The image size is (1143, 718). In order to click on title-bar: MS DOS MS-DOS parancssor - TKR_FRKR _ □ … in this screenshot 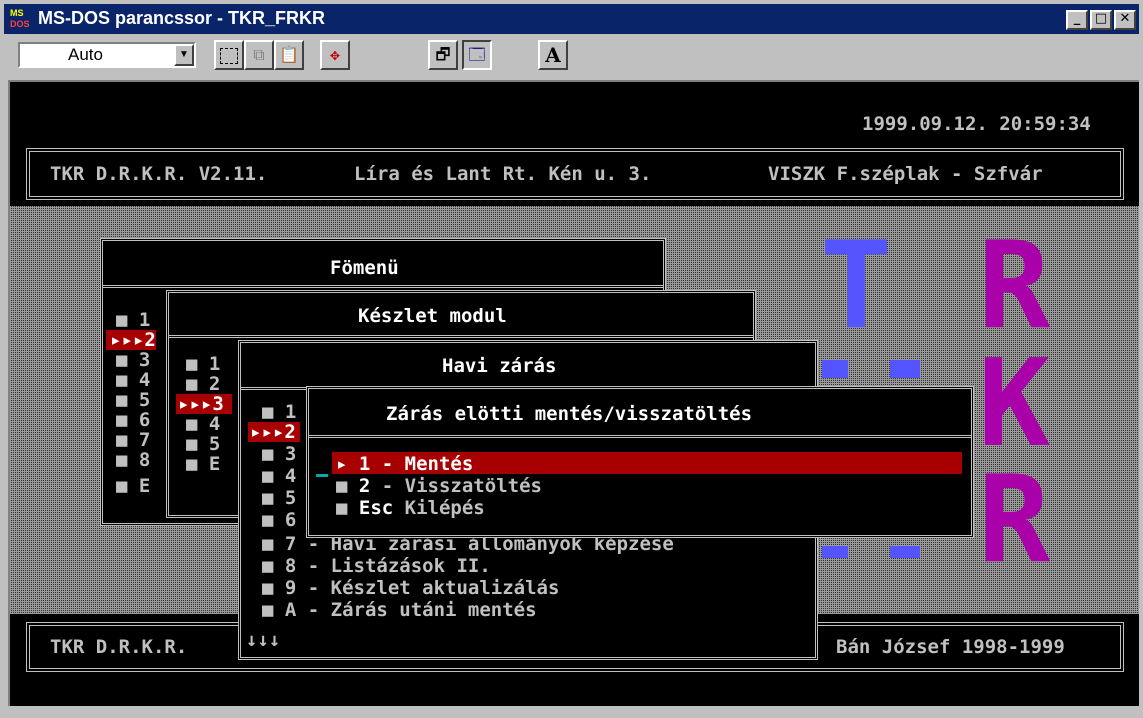, I will do `click(571, 19)`.